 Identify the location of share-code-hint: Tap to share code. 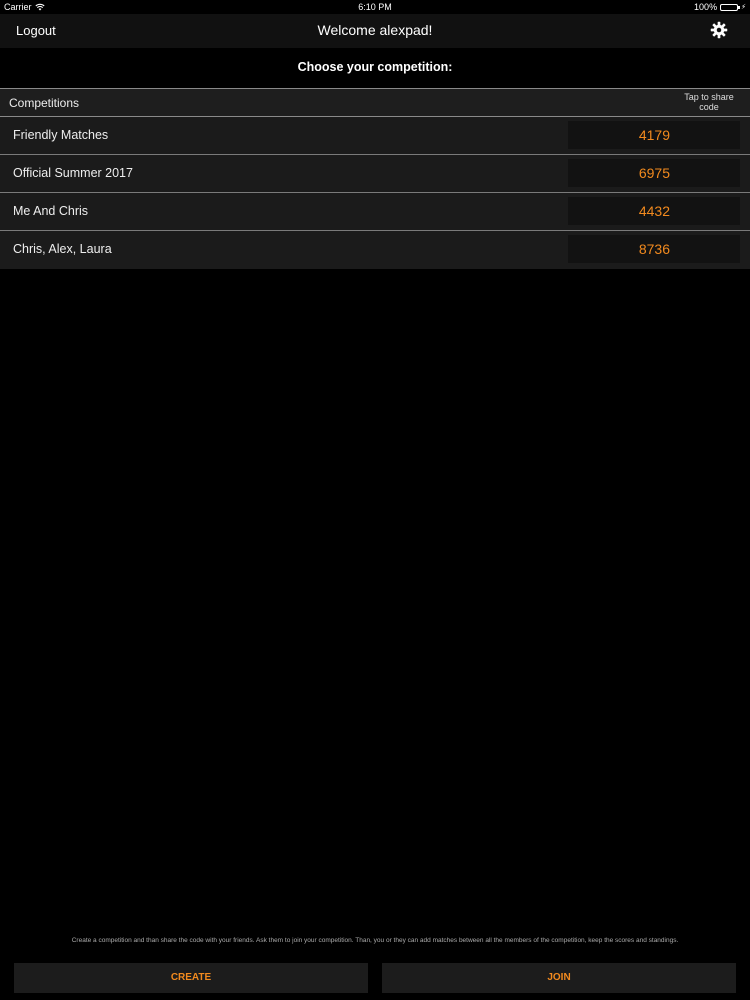
(709, 102).